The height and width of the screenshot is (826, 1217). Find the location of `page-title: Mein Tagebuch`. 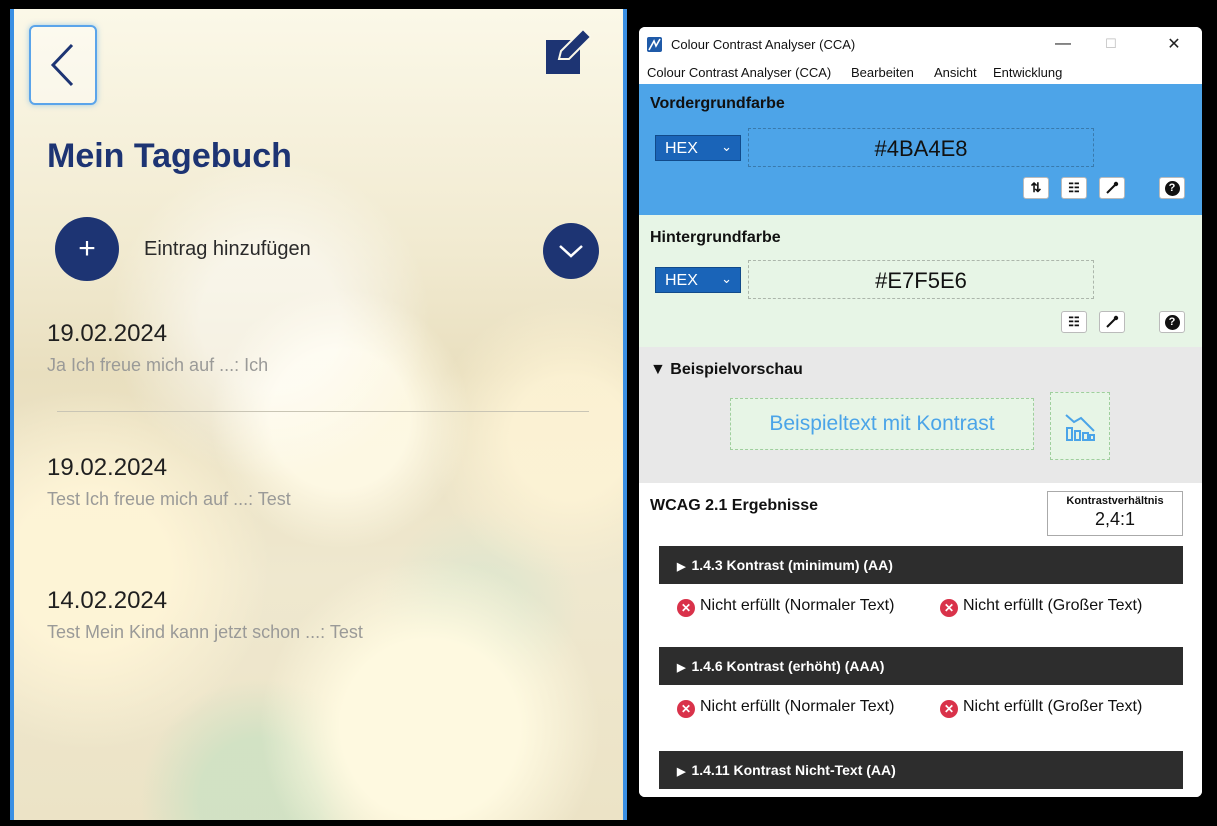

page-title: Mein Tagebuch is located at coordinates (169, 156).